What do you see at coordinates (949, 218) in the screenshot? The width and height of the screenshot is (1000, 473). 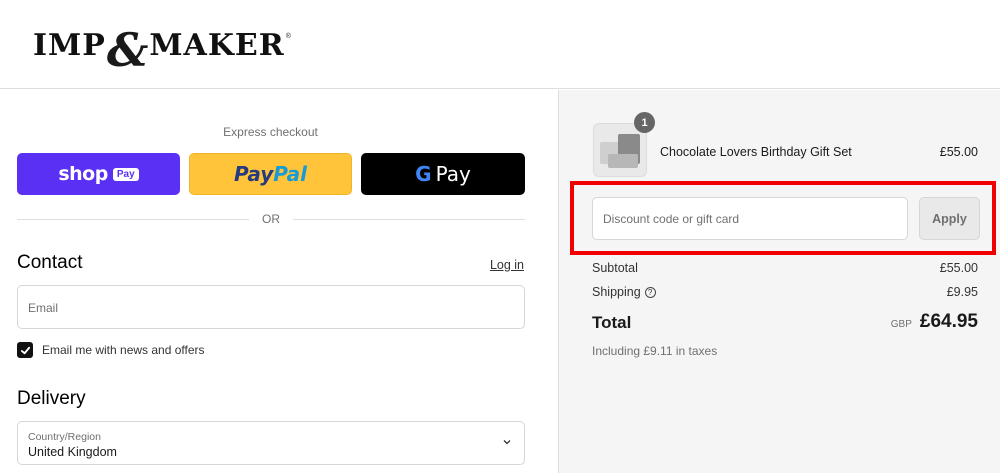 I see `apply-button: Apply` at bounding box center [949, 218].